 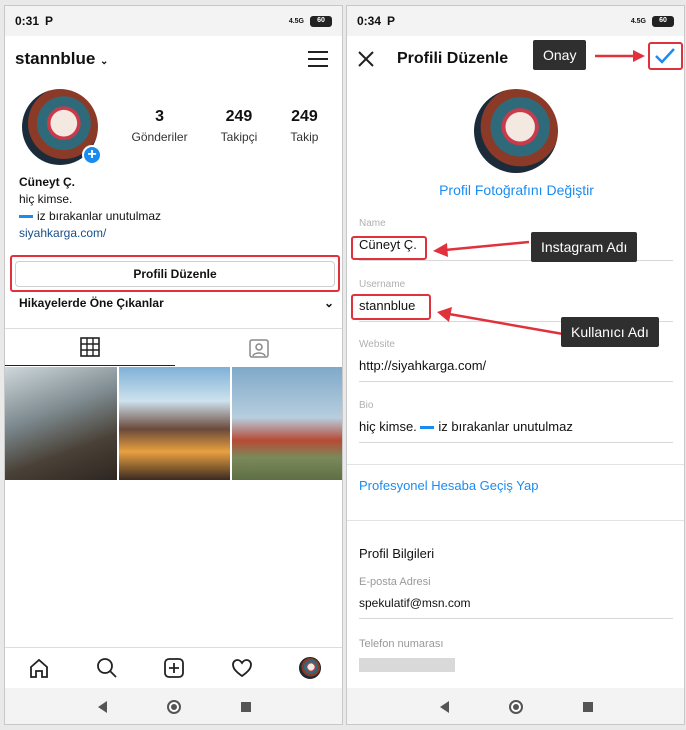 I want to click on story-highlights: Hikayelerde Öne Çıkanlar ⌄, so click(x=176, y=303).